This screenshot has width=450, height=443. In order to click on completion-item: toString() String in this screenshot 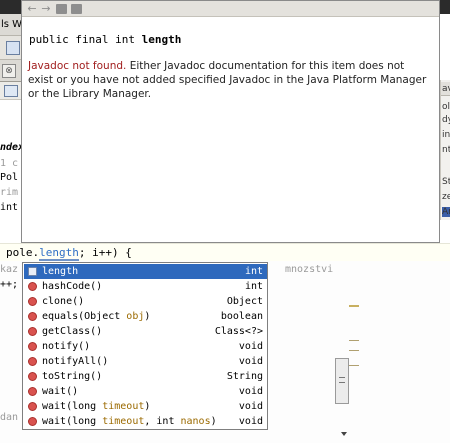, I will do `click(145, 376)`.